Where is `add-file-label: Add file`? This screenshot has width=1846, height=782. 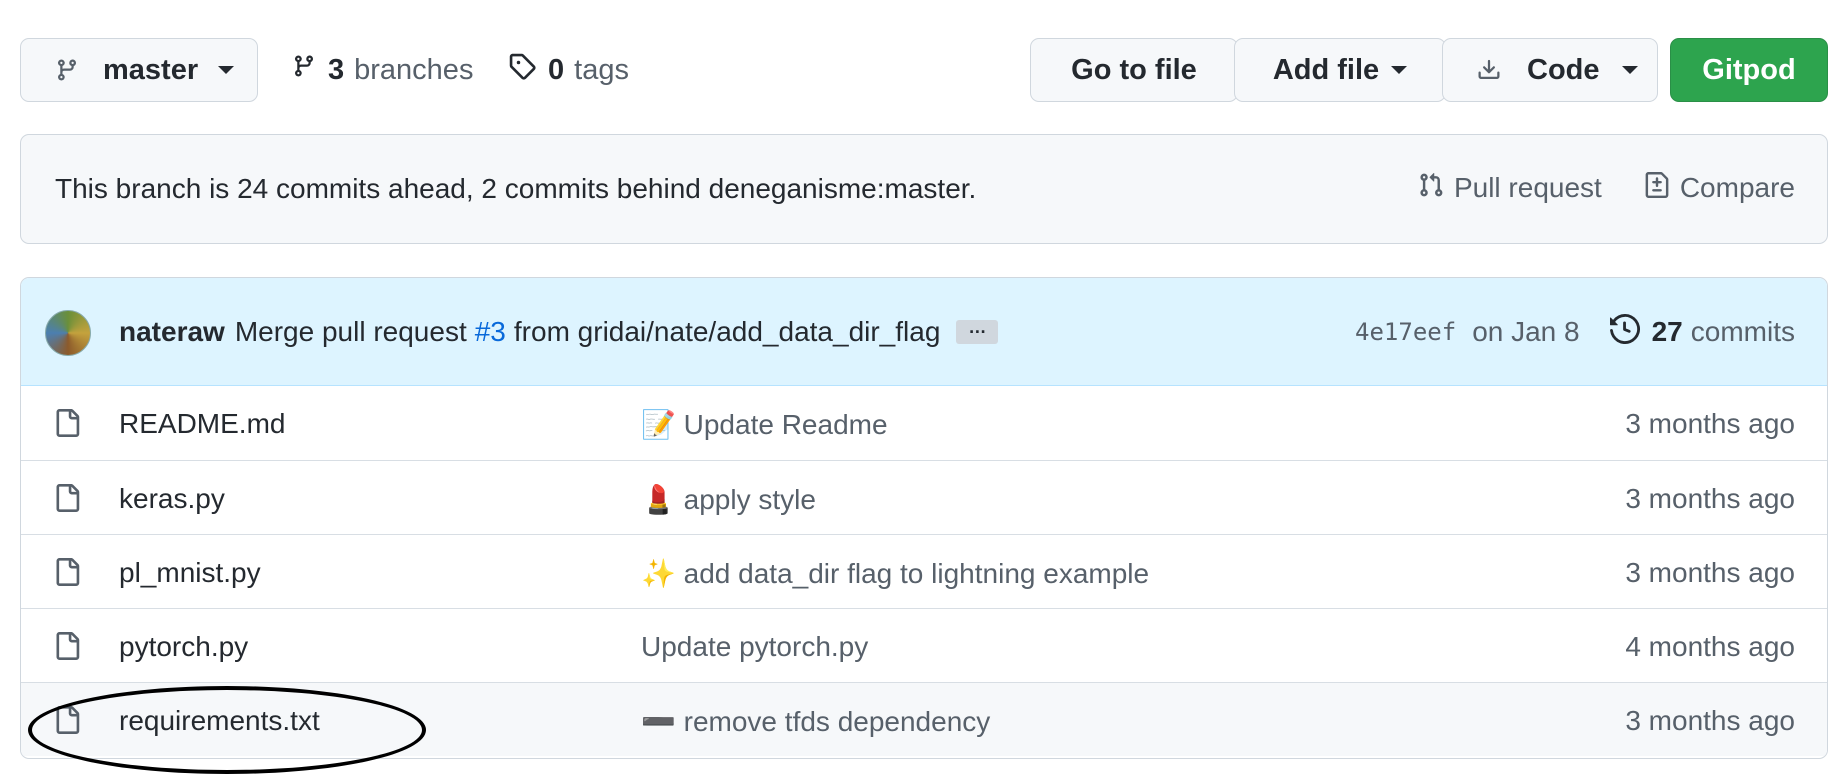
add-file-label: Add file is located at coordinates (1326, 69).